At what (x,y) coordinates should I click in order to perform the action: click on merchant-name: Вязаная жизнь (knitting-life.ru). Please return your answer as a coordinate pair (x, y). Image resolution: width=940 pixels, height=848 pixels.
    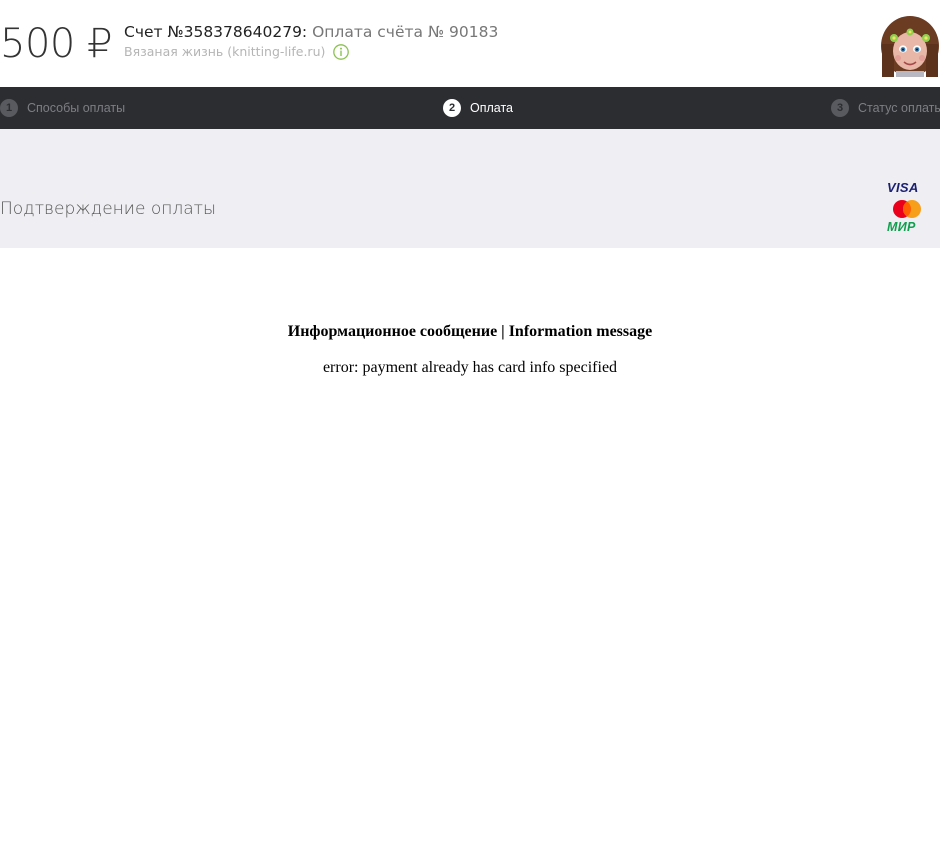
    Looking at the image, I should click on (225, 51).